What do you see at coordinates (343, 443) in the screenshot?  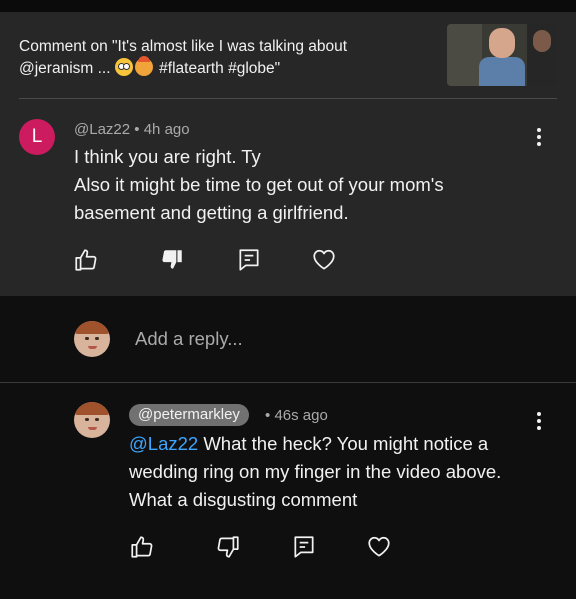 I see `reply-line-1-rest: What the heck? You might notice a` at bounding box center [343, 443].